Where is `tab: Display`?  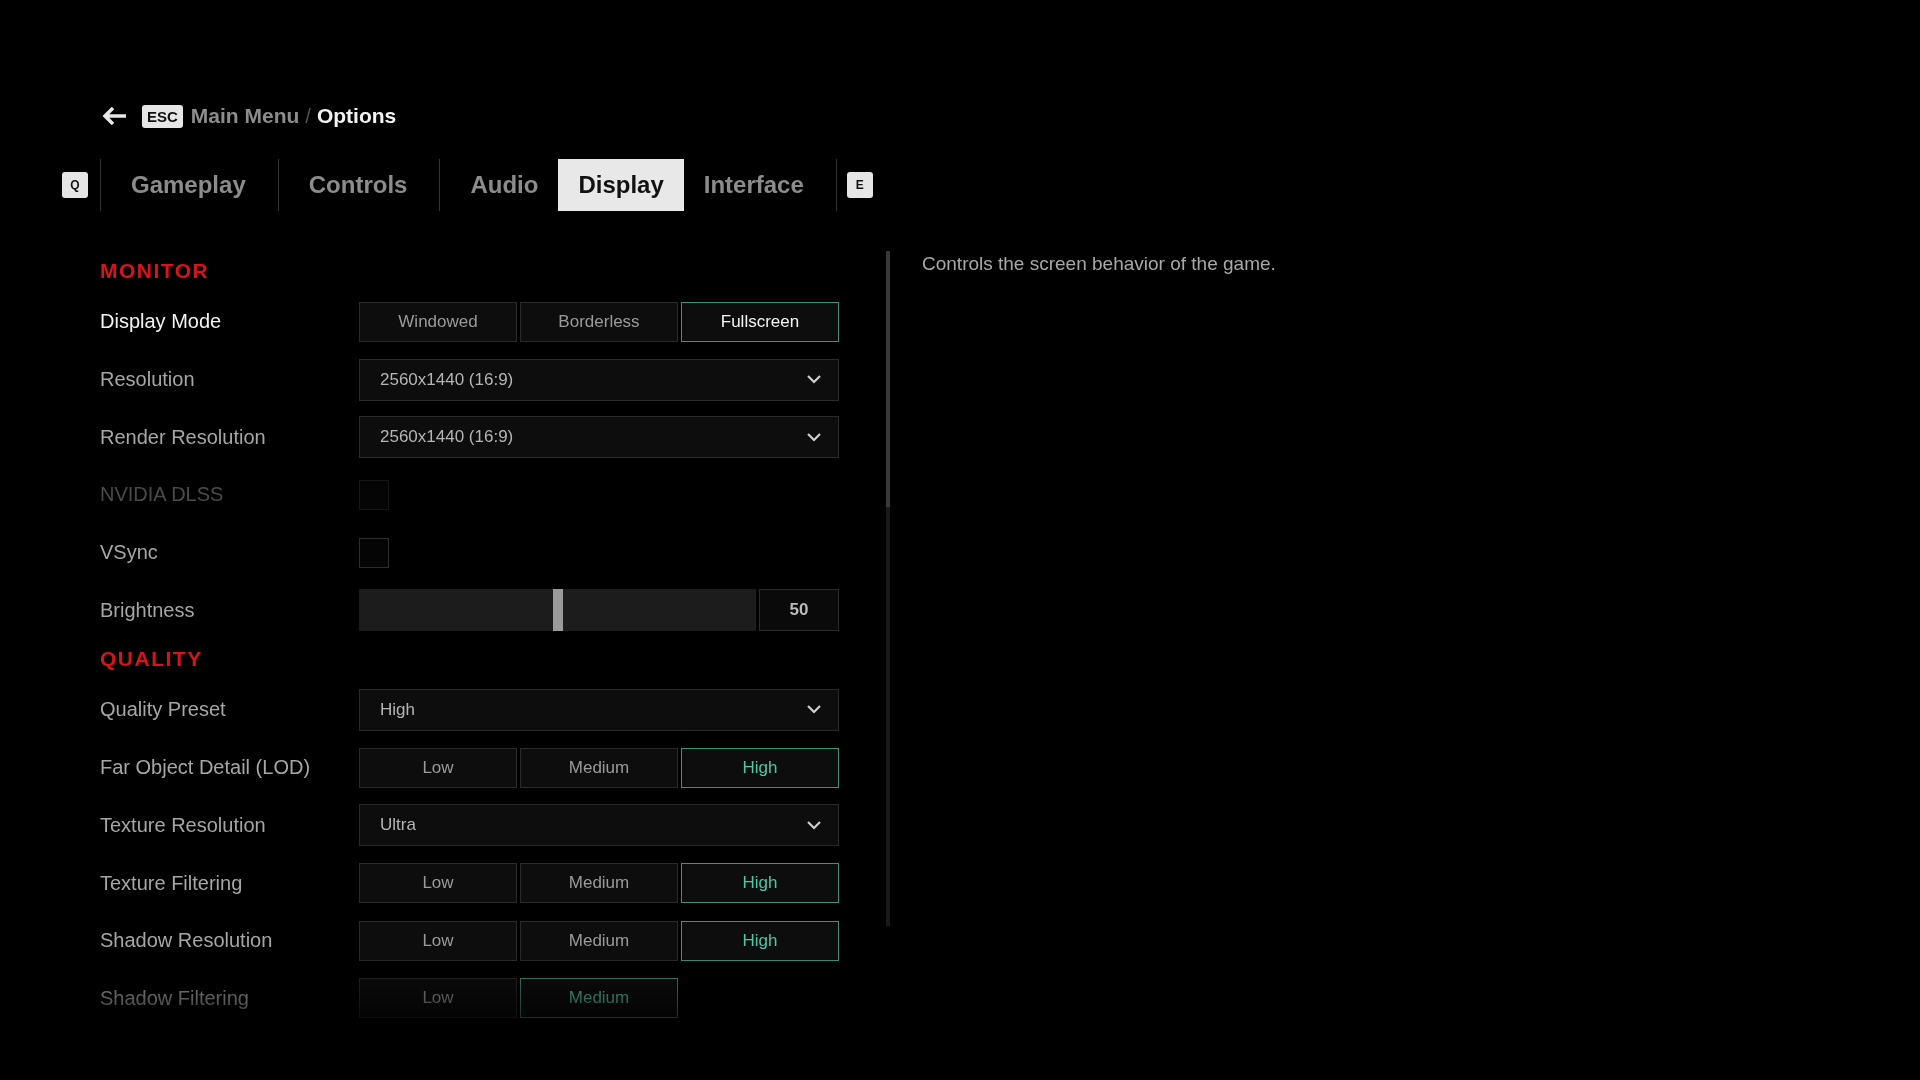 tab: Display is located at coordinates (621, 185).